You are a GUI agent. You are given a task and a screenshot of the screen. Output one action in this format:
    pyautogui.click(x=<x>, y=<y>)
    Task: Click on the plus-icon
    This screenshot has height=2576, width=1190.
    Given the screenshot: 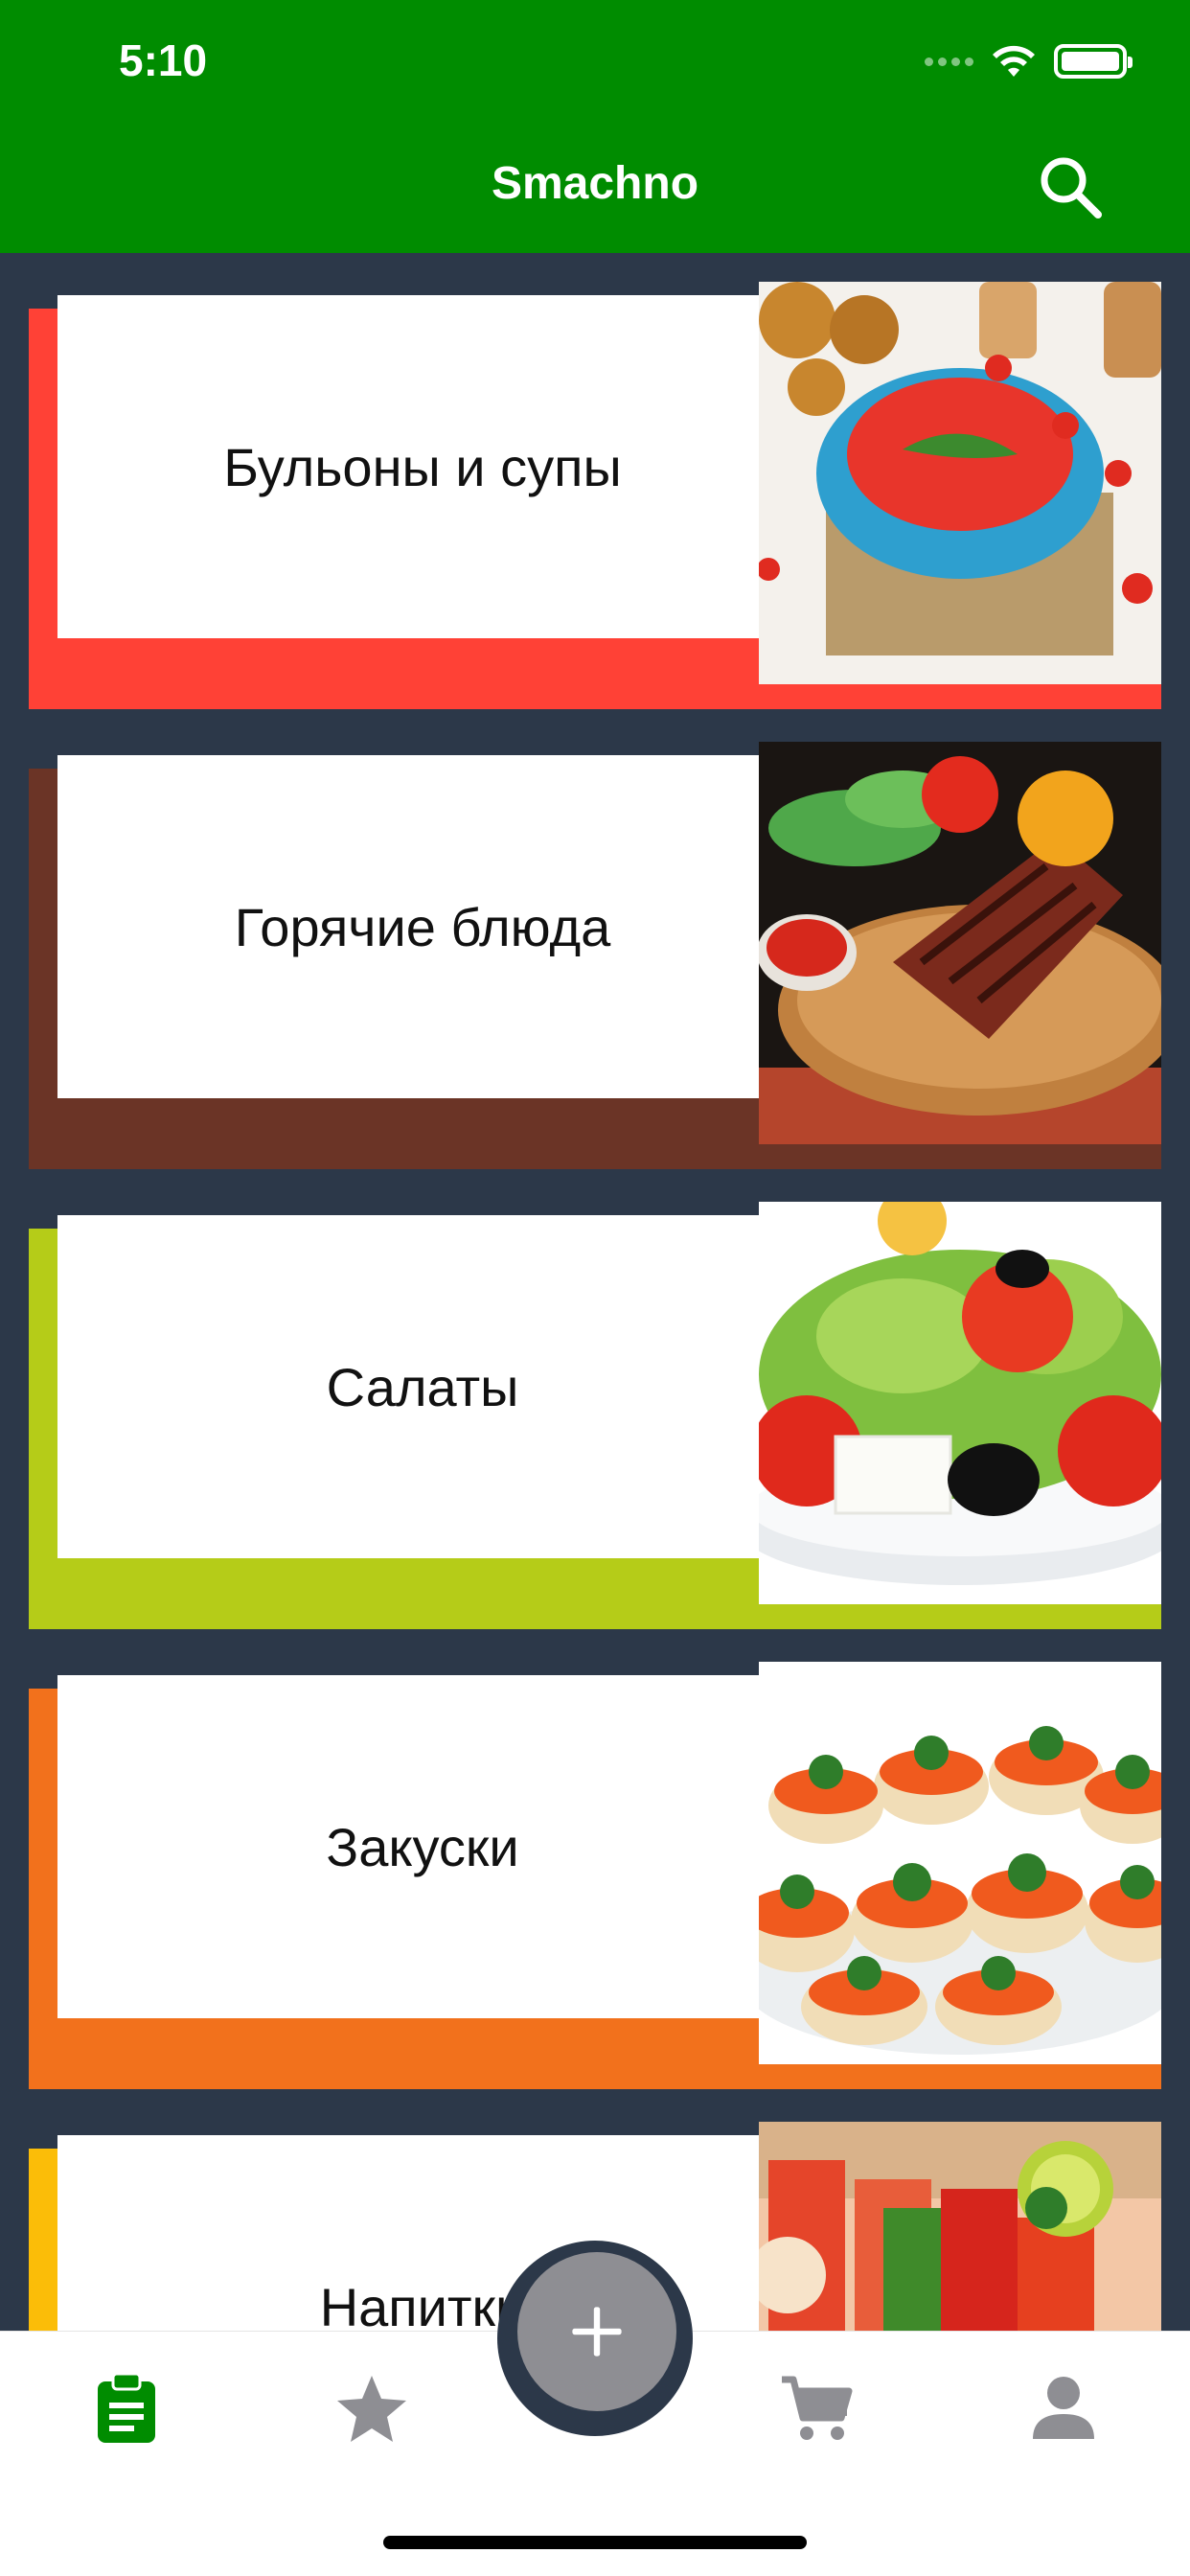 What is the action you would take?
    pyautogui.click(x=597, y=2332)
    